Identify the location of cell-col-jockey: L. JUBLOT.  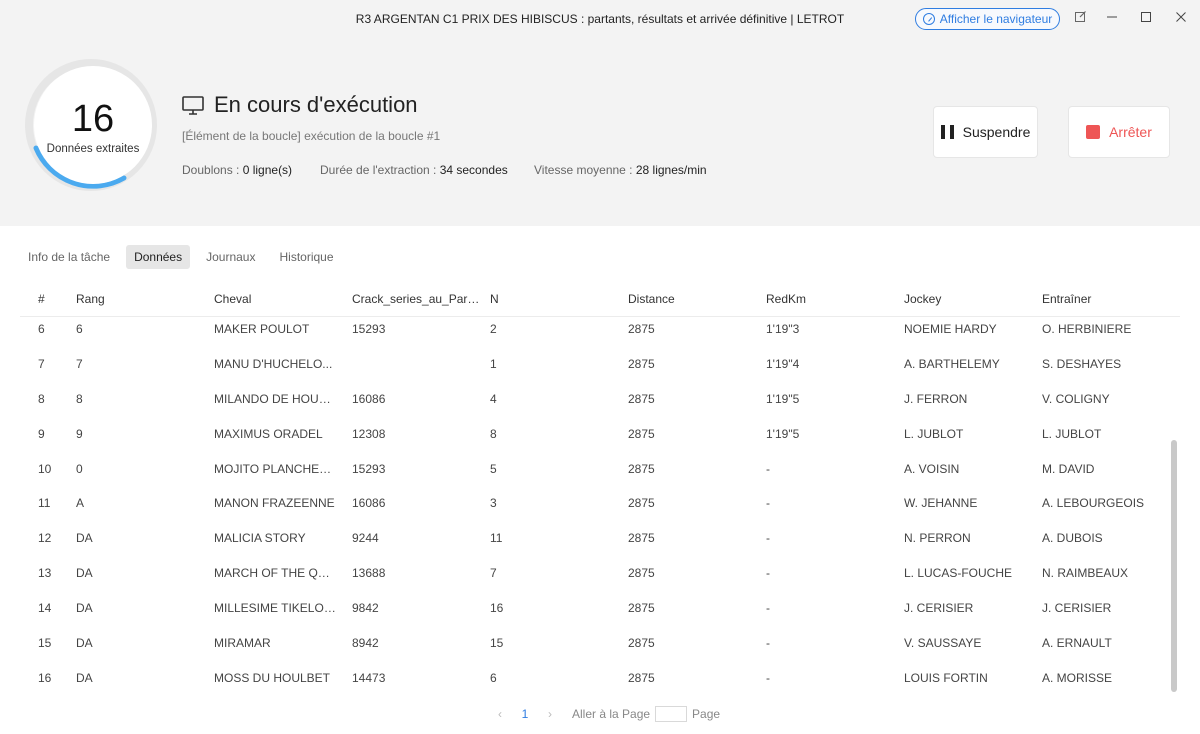
(934, 433).